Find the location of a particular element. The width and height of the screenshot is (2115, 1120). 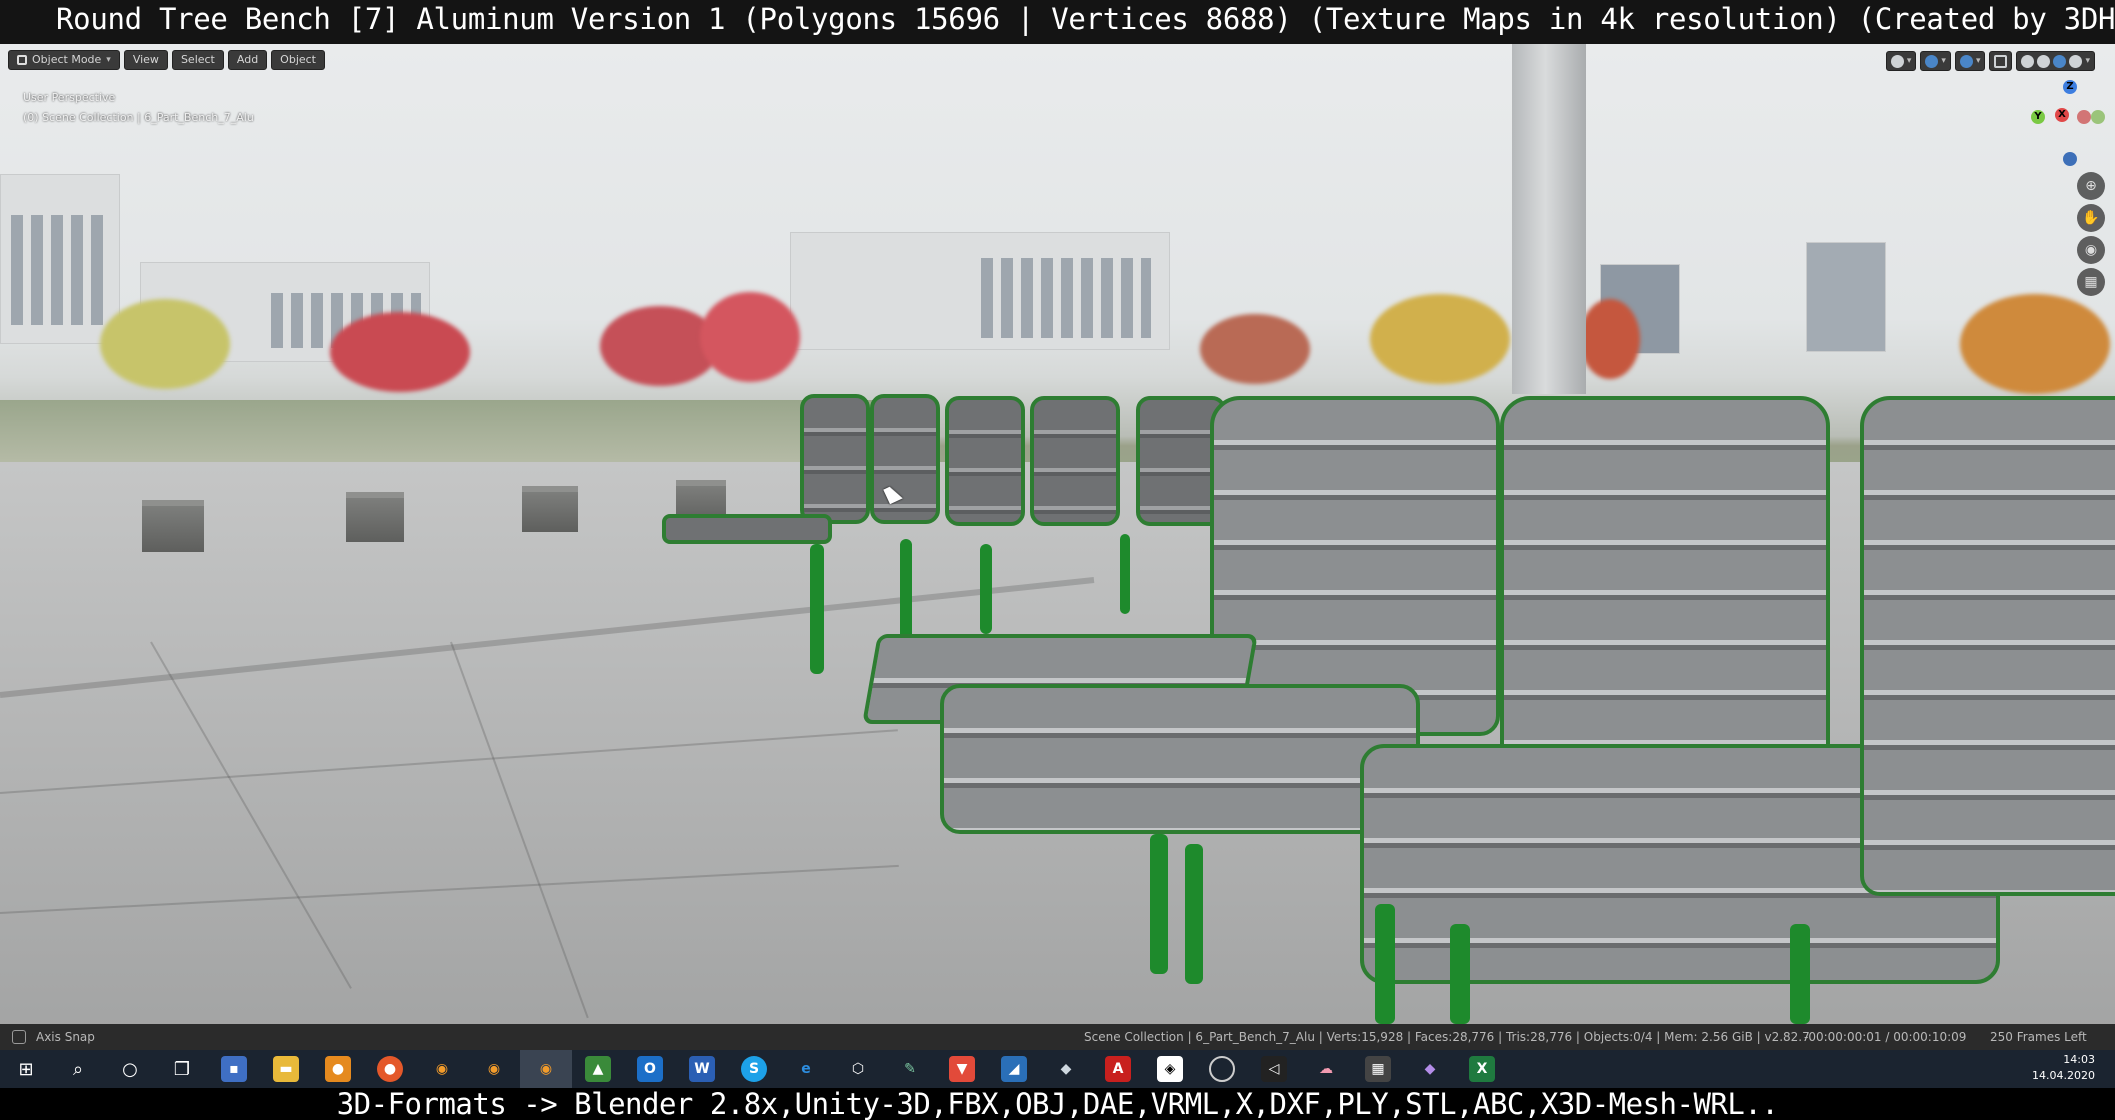

frames-left: 250 Frames Left is located at coordinates (2038, 1037).